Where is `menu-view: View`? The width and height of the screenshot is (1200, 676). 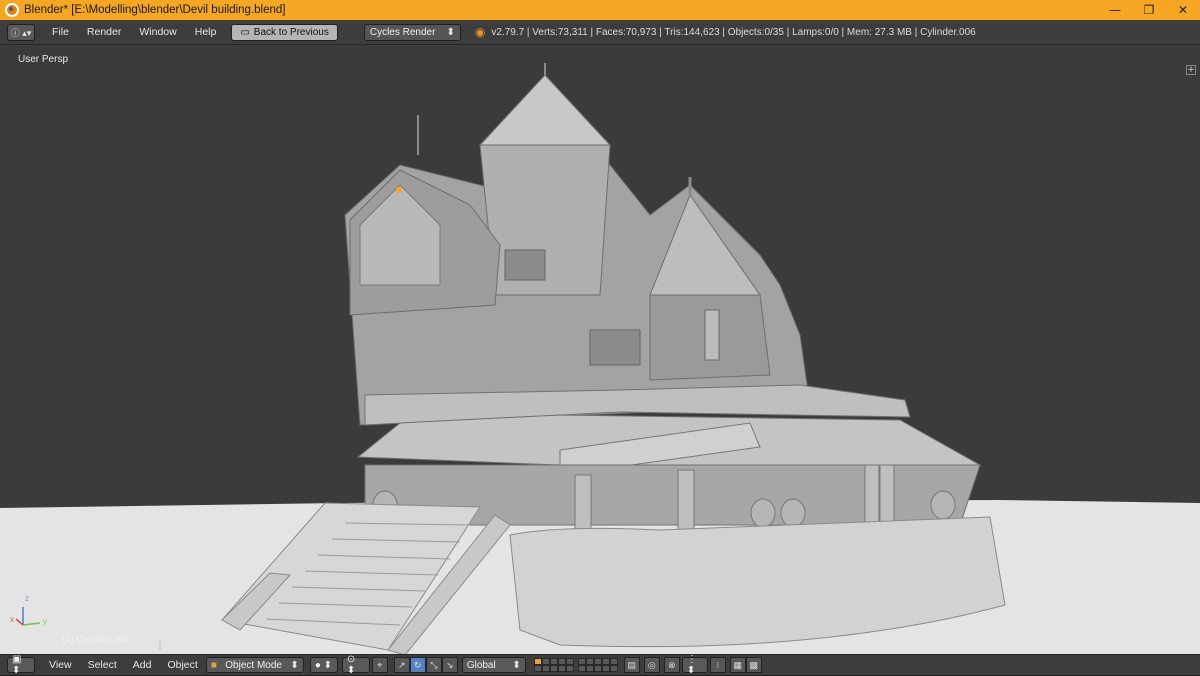
menu-view: View is located at coordinates (60, 665).